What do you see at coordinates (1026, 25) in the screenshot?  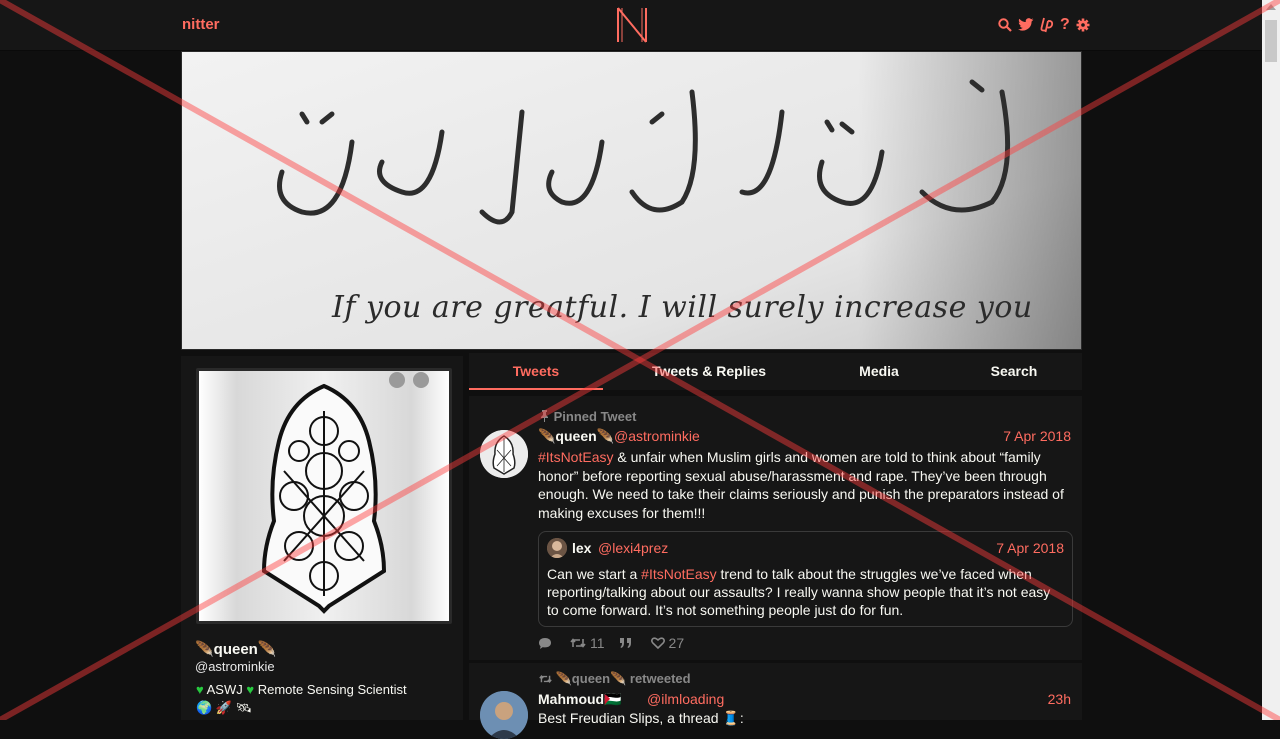 I see `twitter-icon` at bounding box center [1026, 25].